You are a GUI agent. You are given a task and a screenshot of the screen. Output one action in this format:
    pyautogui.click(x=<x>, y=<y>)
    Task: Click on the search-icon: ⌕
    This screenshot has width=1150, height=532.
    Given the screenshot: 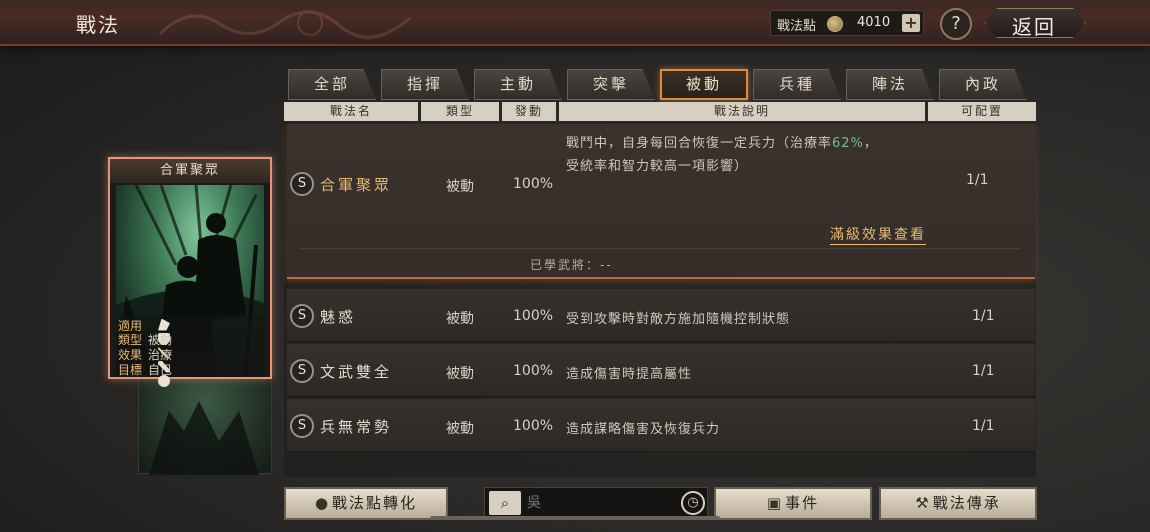 What is the action you would take?
    pyautogui.click(x=505, y=503)
    